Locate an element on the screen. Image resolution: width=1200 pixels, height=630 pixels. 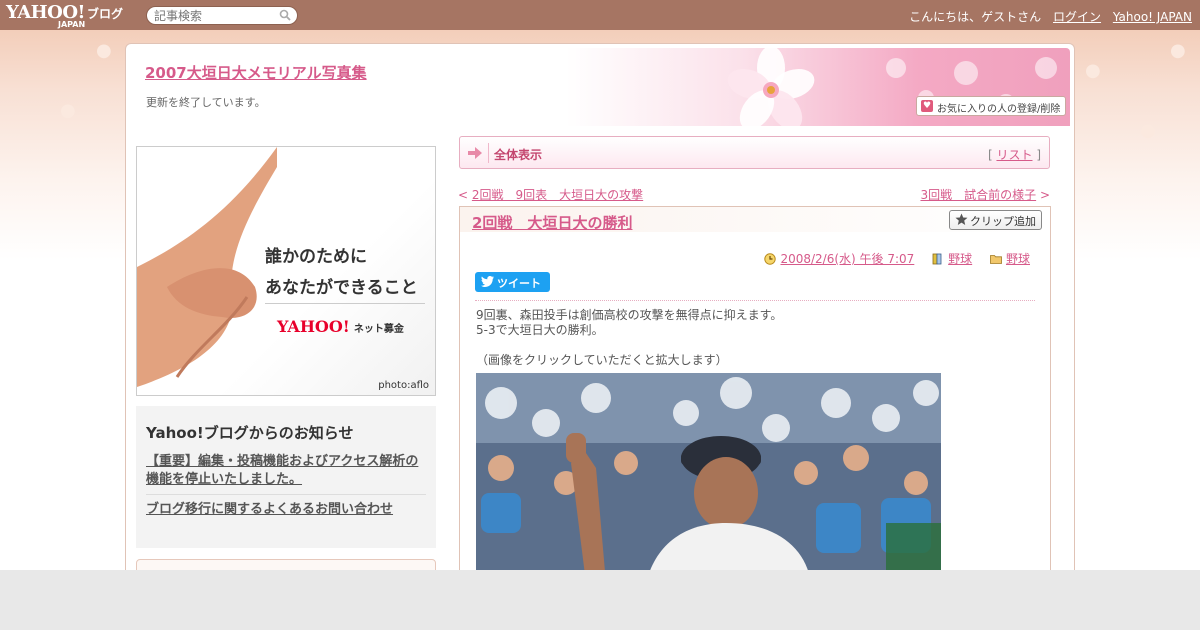
prev-mark: < is located at coordinates (463, 195).